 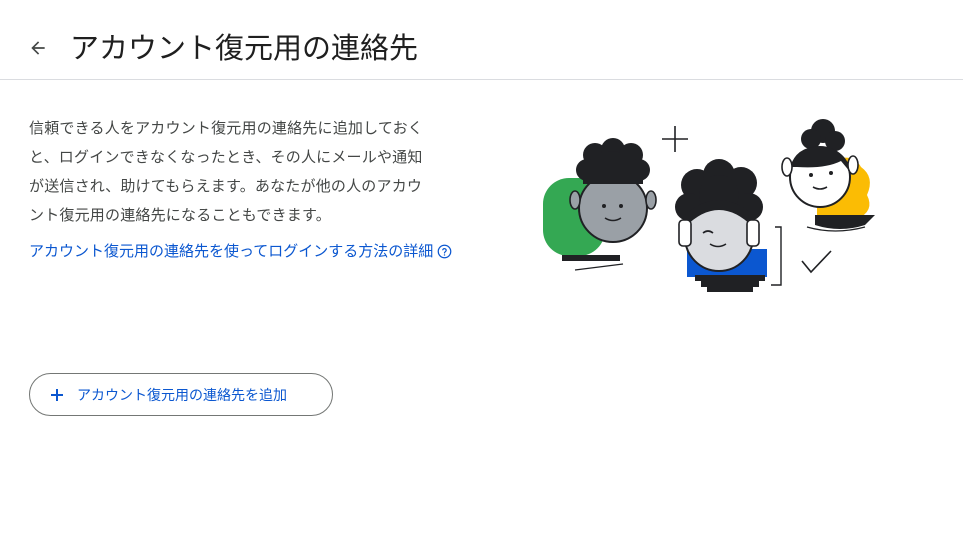 I want to click on page-title: アカウント復元用の連絡先, so click(x=244, y=48).